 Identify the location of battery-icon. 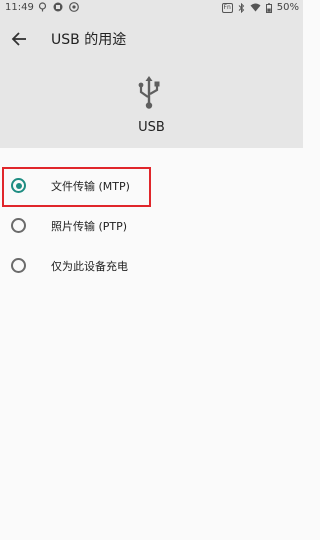
(268, 7).